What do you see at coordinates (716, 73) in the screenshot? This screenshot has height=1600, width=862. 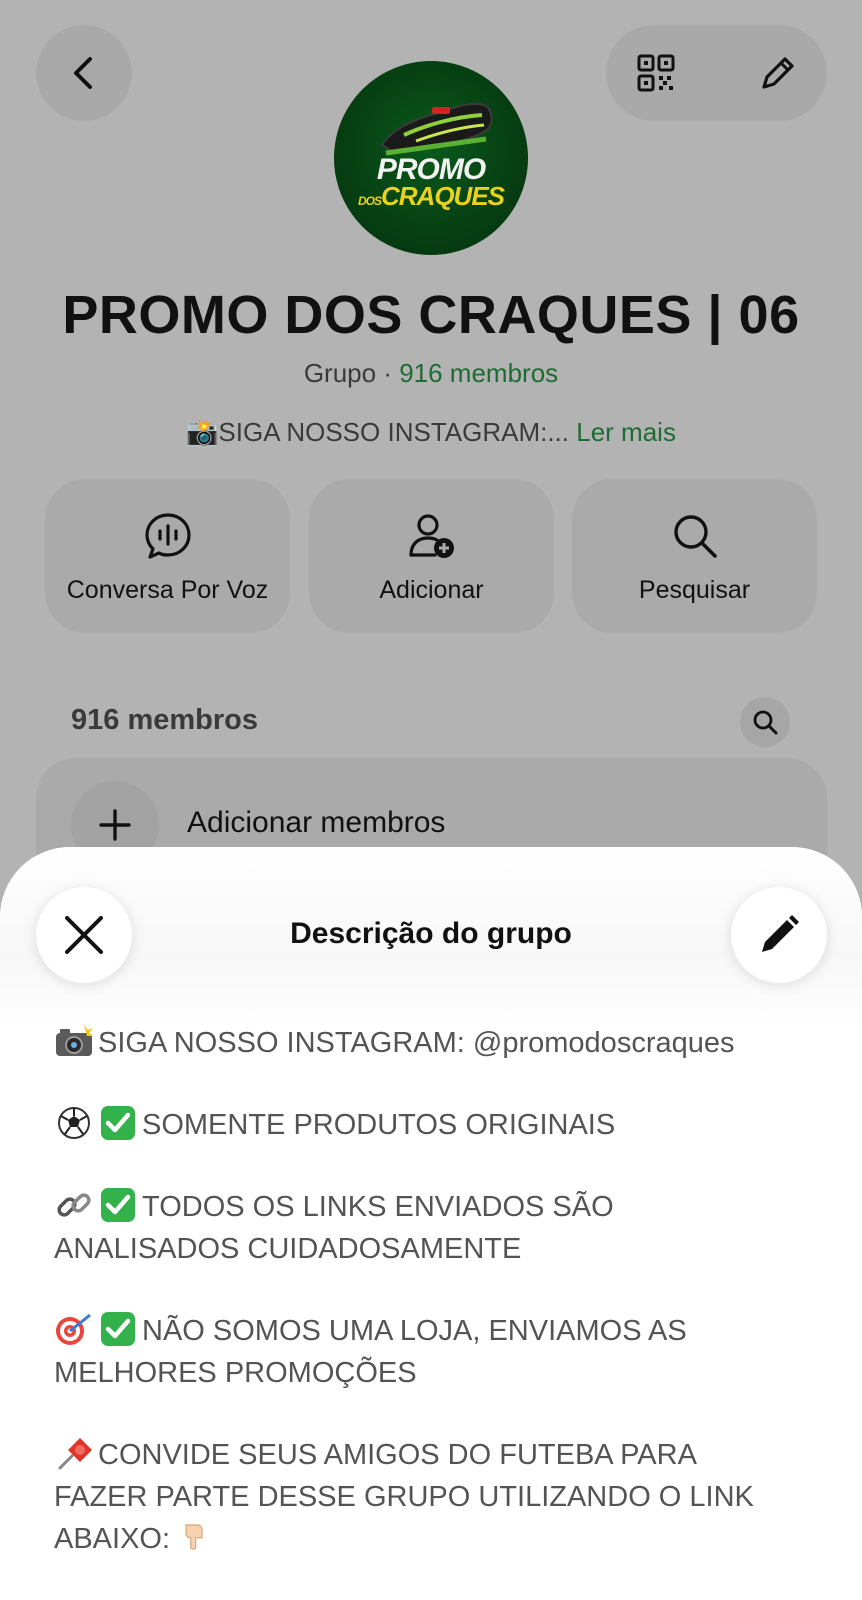 I see `top-actions-pill` at bounding box center [716, 73].